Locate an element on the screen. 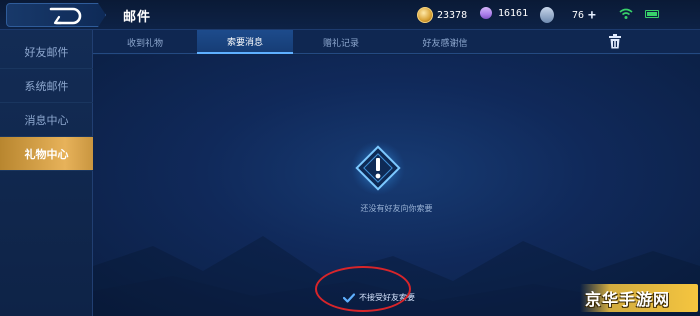 The image size is (700, 316). coin-value: 23378 is located at coordinates (452, 15).